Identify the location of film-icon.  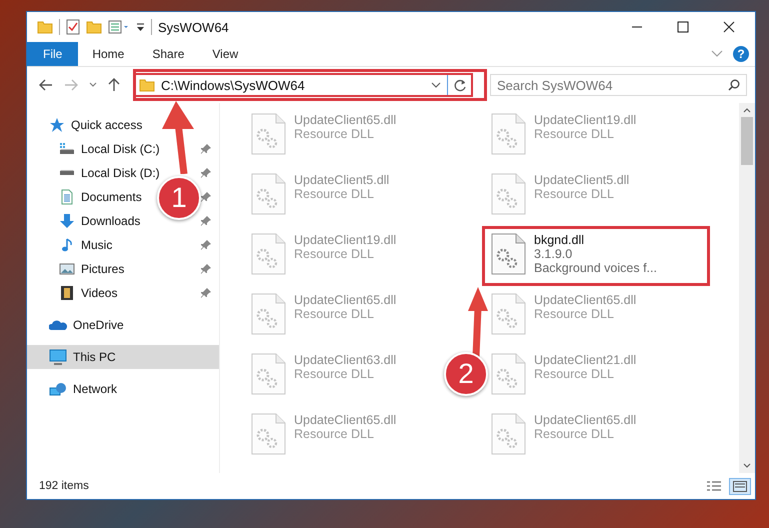
(67, 293).